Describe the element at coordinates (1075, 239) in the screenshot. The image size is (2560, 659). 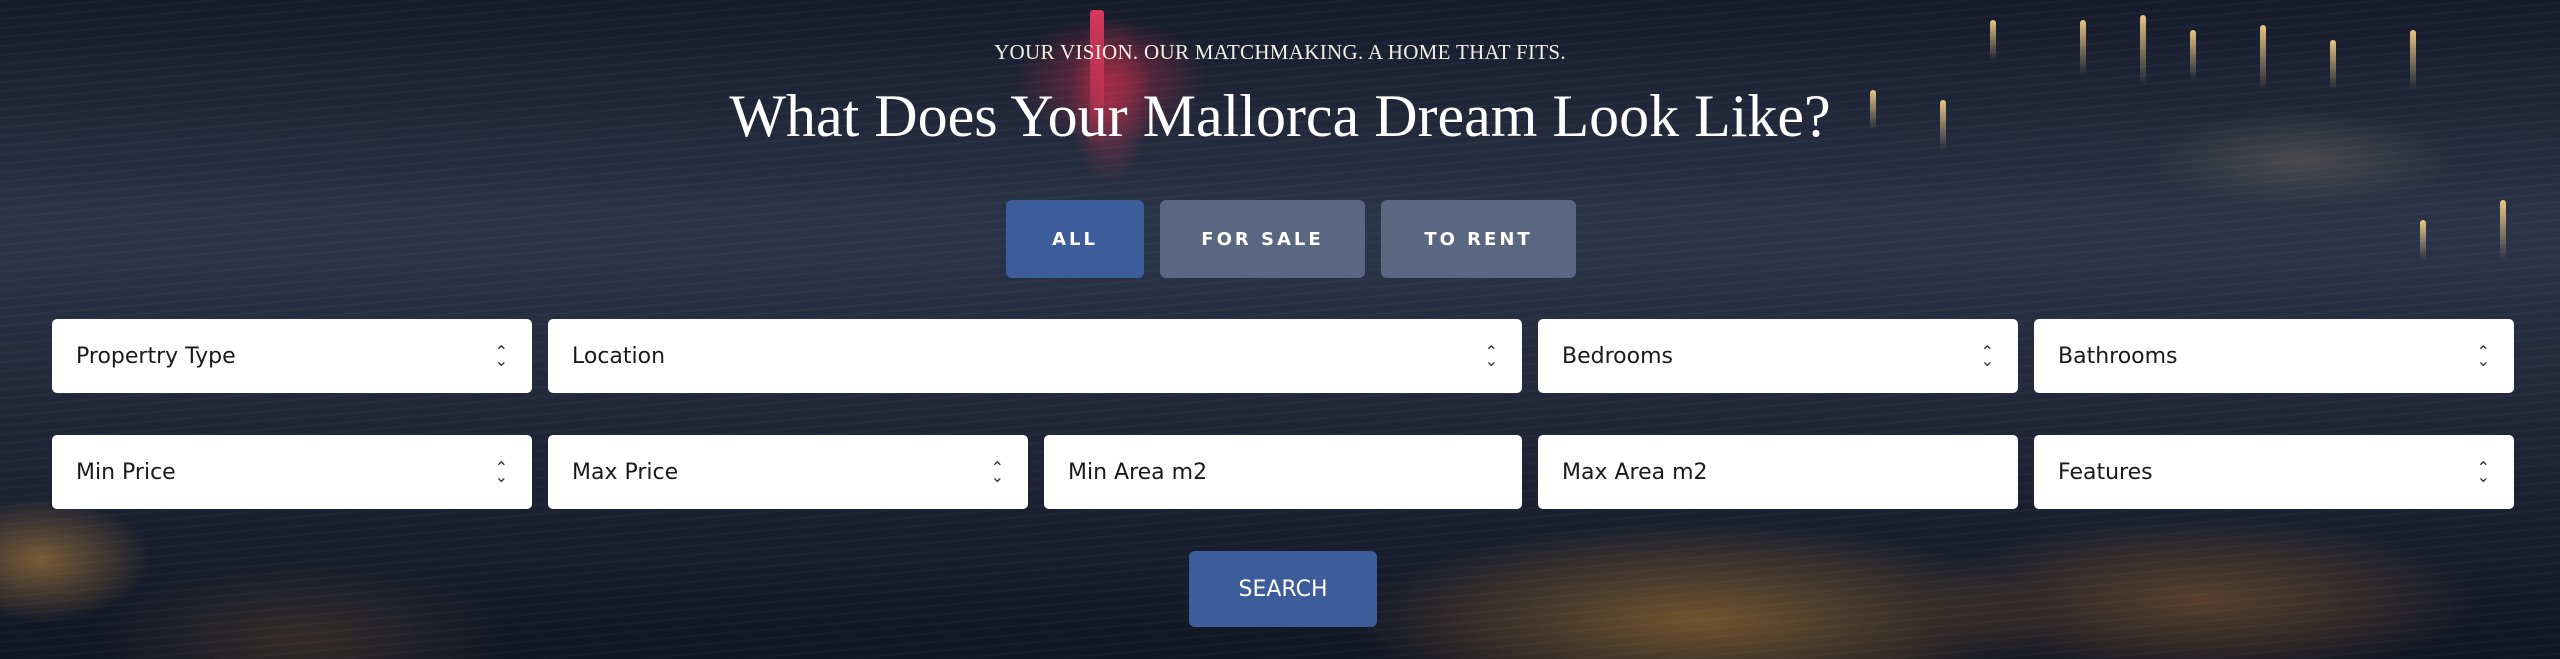
I see `tab-all: ALL` at that location.